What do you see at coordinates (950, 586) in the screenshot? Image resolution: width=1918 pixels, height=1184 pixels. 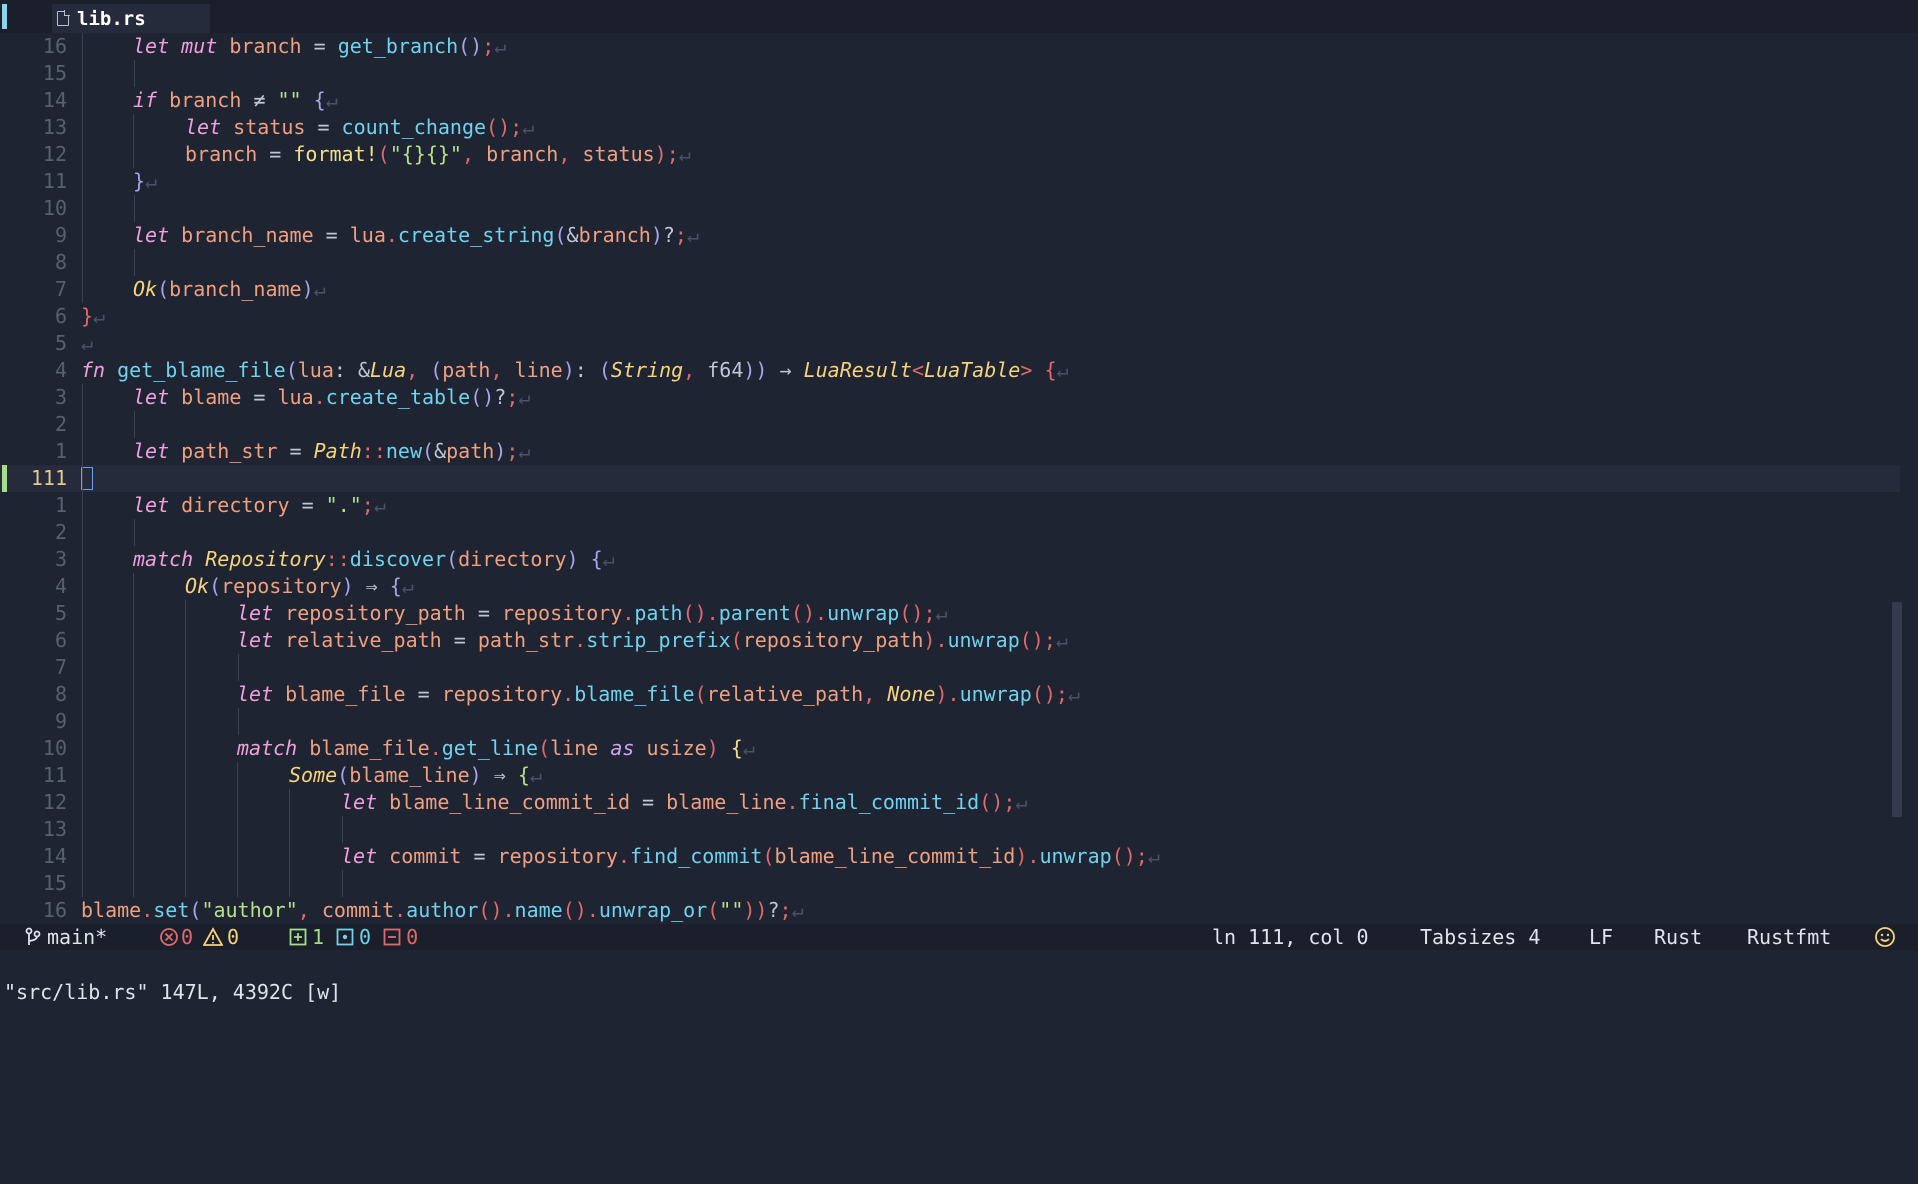 I see `code-line: 4 Ok(repository) ⇒ {↵` at bounding box center [950, 586].